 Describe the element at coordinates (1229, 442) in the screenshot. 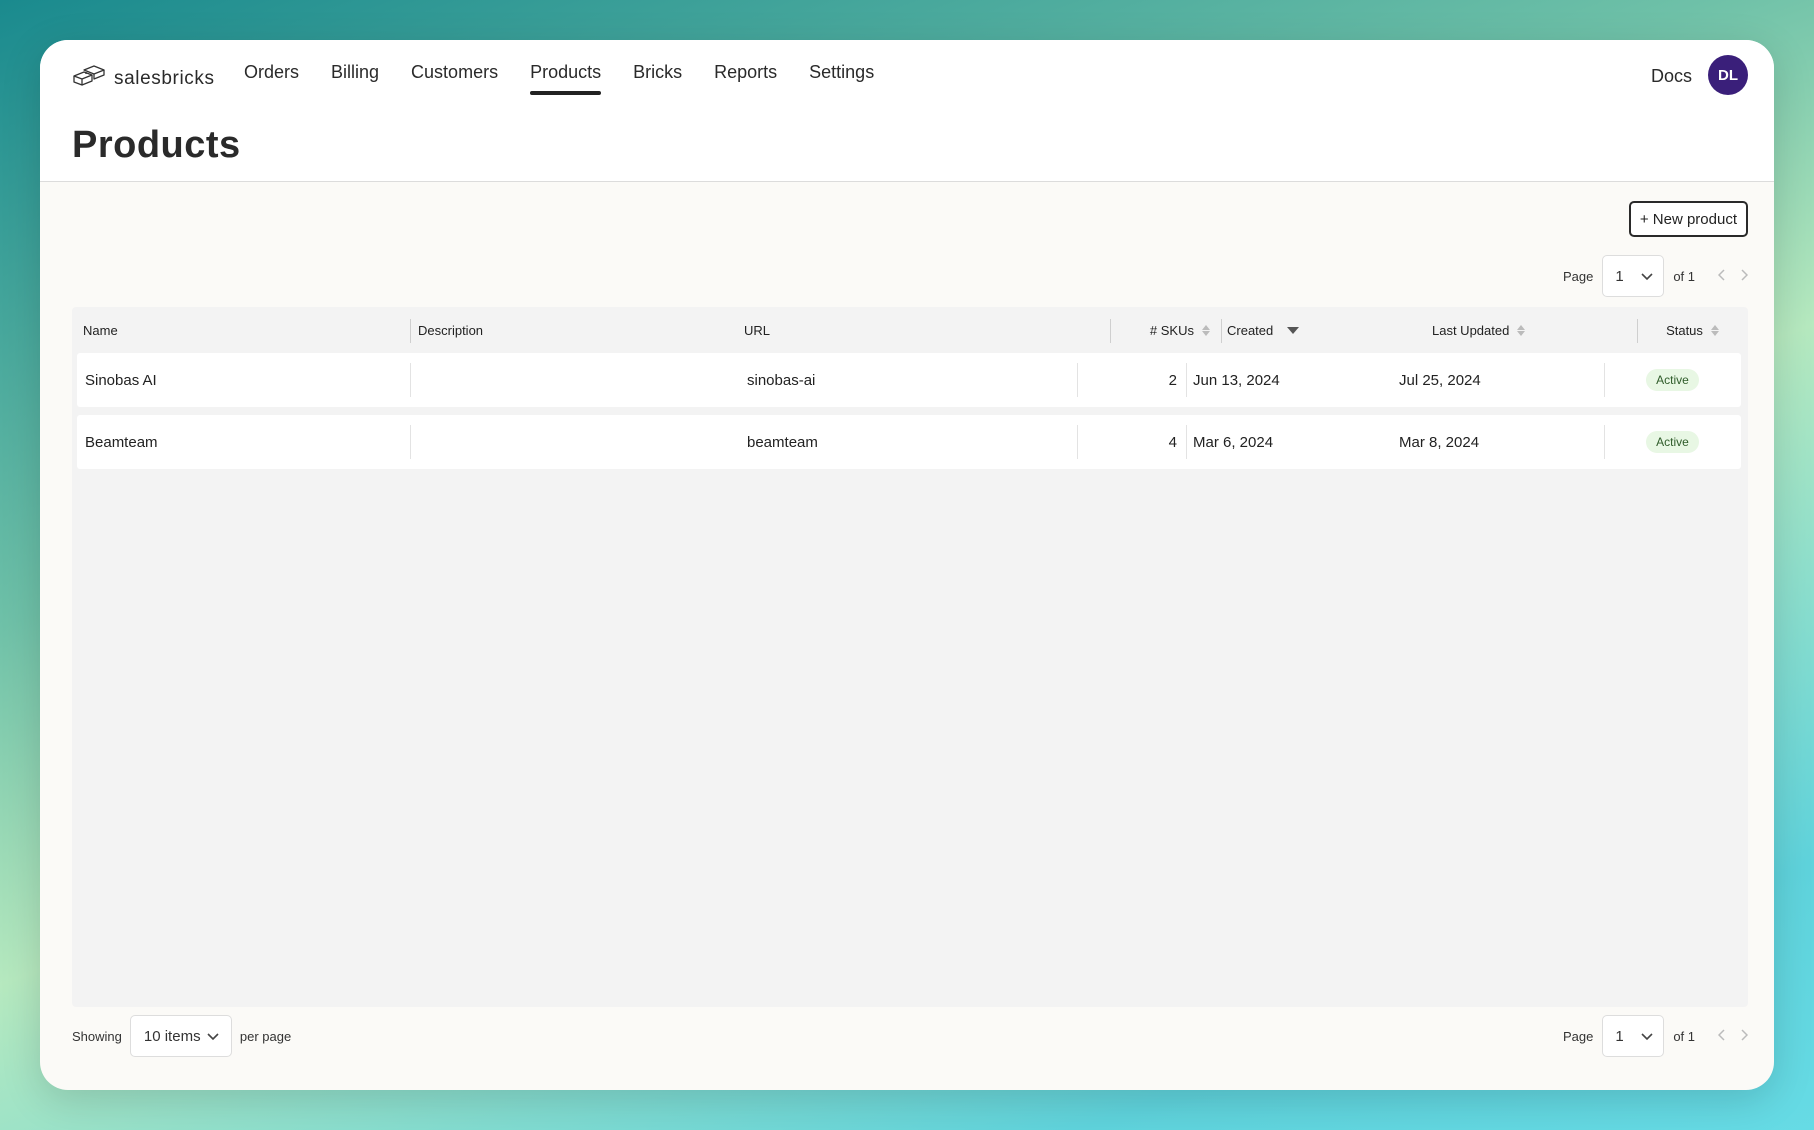

I see `cell-created: Mar 6, 2024` at that location.